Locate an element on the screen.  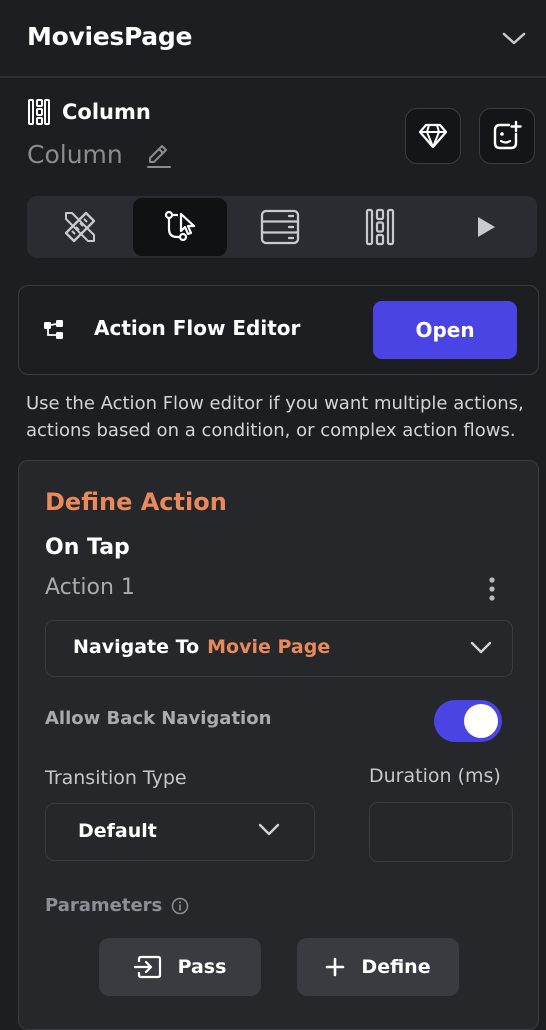
action-flow-editor-card: Action Flow Editor Open is located at coordinates (278, 330).